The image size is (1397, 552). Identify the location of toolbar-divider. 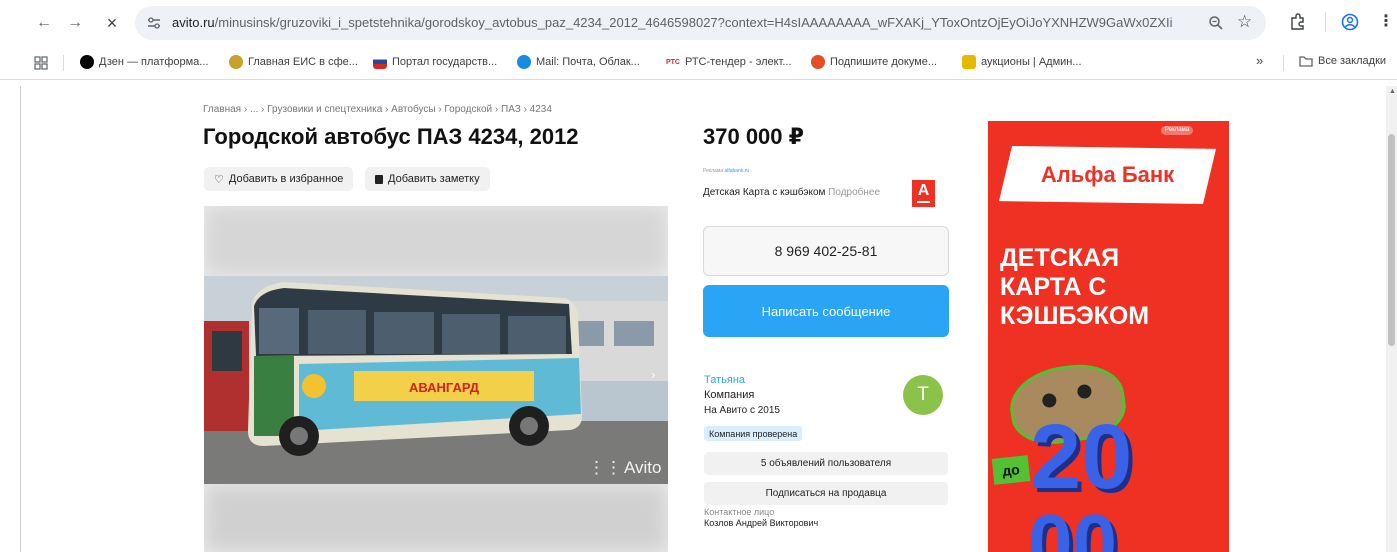
(1325, 22).